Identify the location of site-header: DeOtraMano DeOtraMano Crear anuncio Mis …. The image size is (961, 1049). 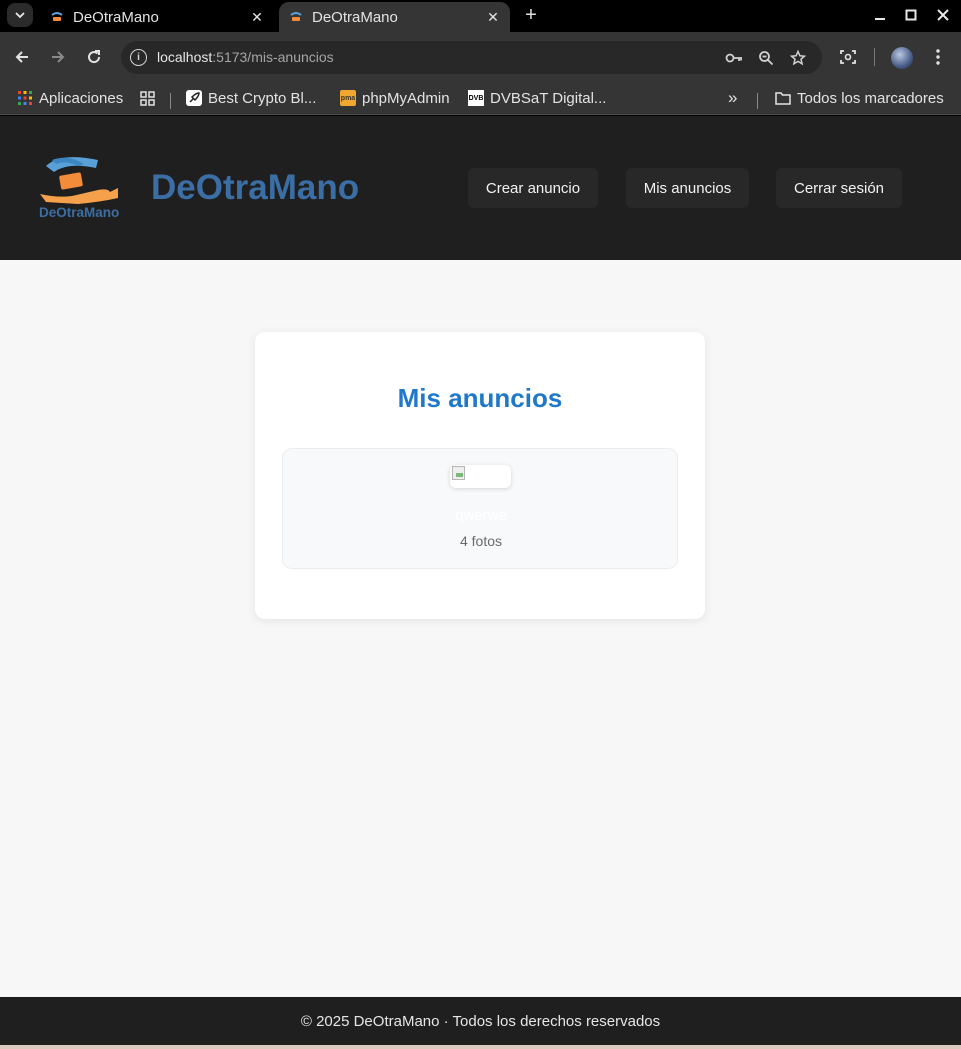
(480, 188).